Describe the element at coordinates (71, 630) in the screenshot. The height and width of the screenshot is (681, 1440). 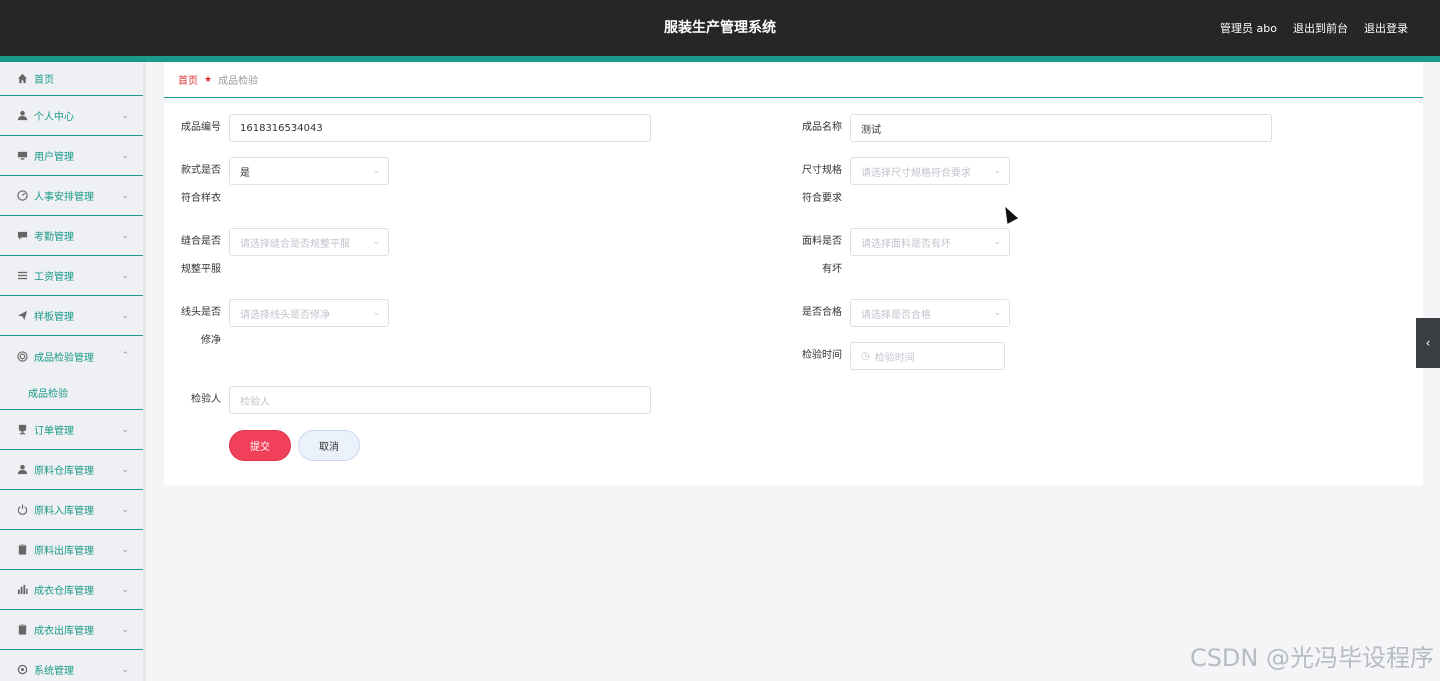
I see `sidebar-item-garment-outbound: 成衣出库管理 ⌄` at that location.